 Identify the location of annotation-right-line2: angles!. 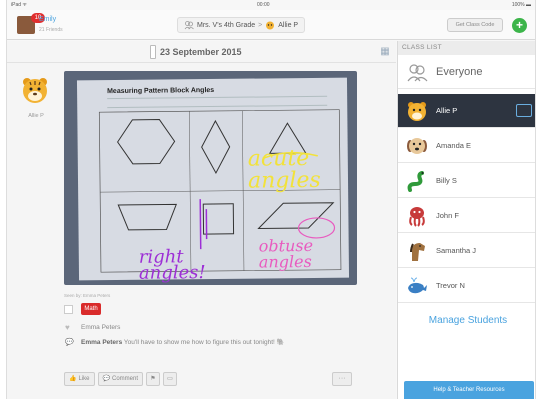
(172, 273).